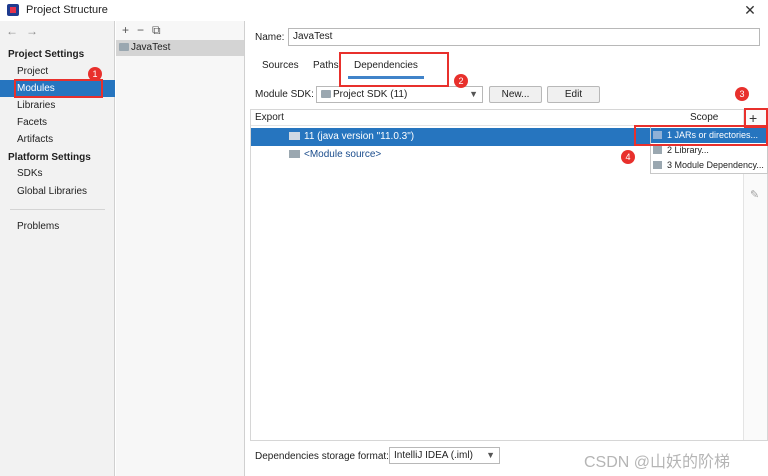  I want to click on module-toolbar: + − ⧉, so click(145, 30).